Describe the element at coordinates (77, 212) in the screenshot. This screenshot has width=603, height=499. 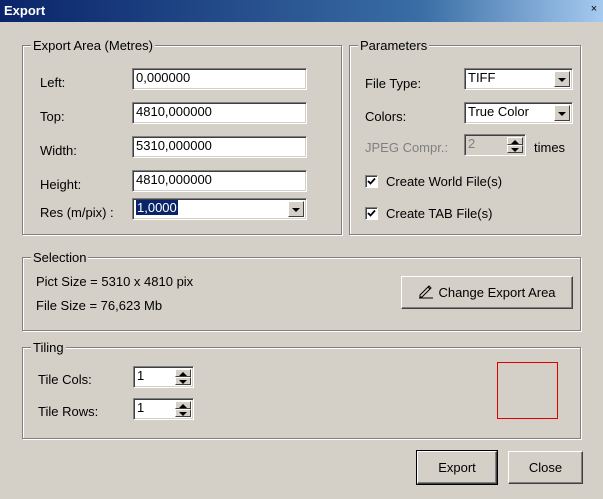
I see `res-label: Res (m/pix) :` at that location.